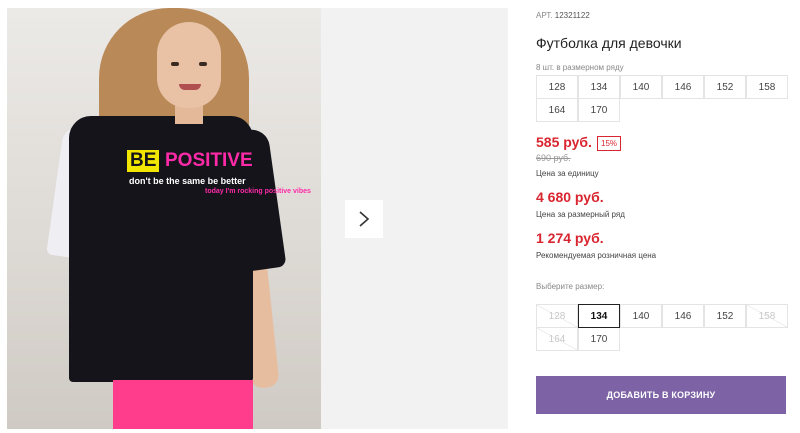  I want to click on size-row-cell: 146, so click(683, 87).